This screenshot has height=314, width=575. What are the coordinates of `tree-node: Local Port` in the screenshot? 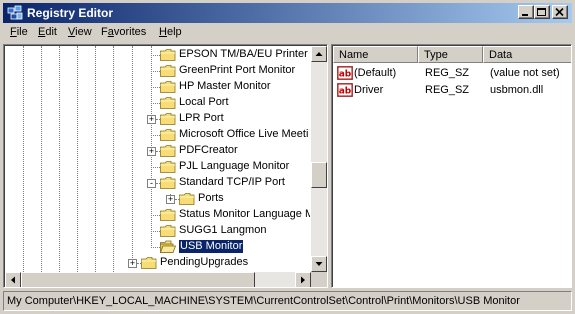 It's located at (157, 103).